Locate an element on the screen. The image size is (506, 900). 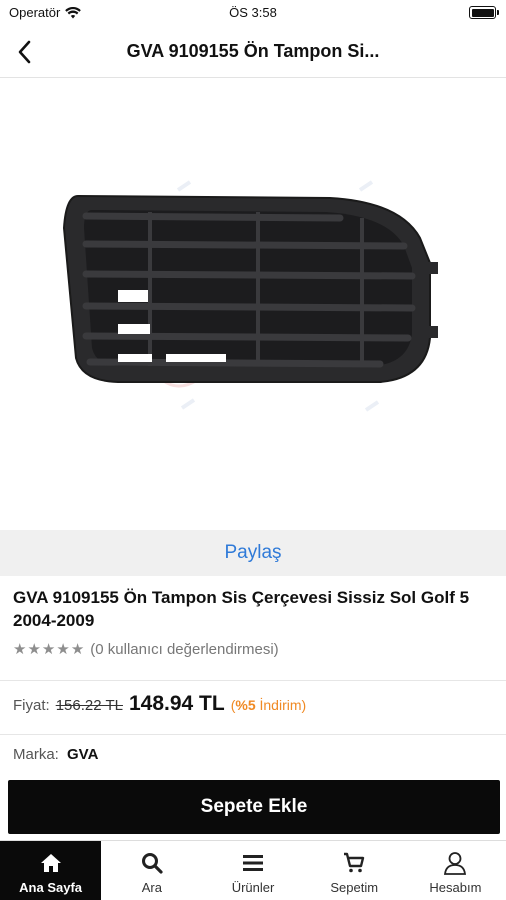
rating-stars: ★ ★ ★ ★ ★ is located at coordinates (48, 649).